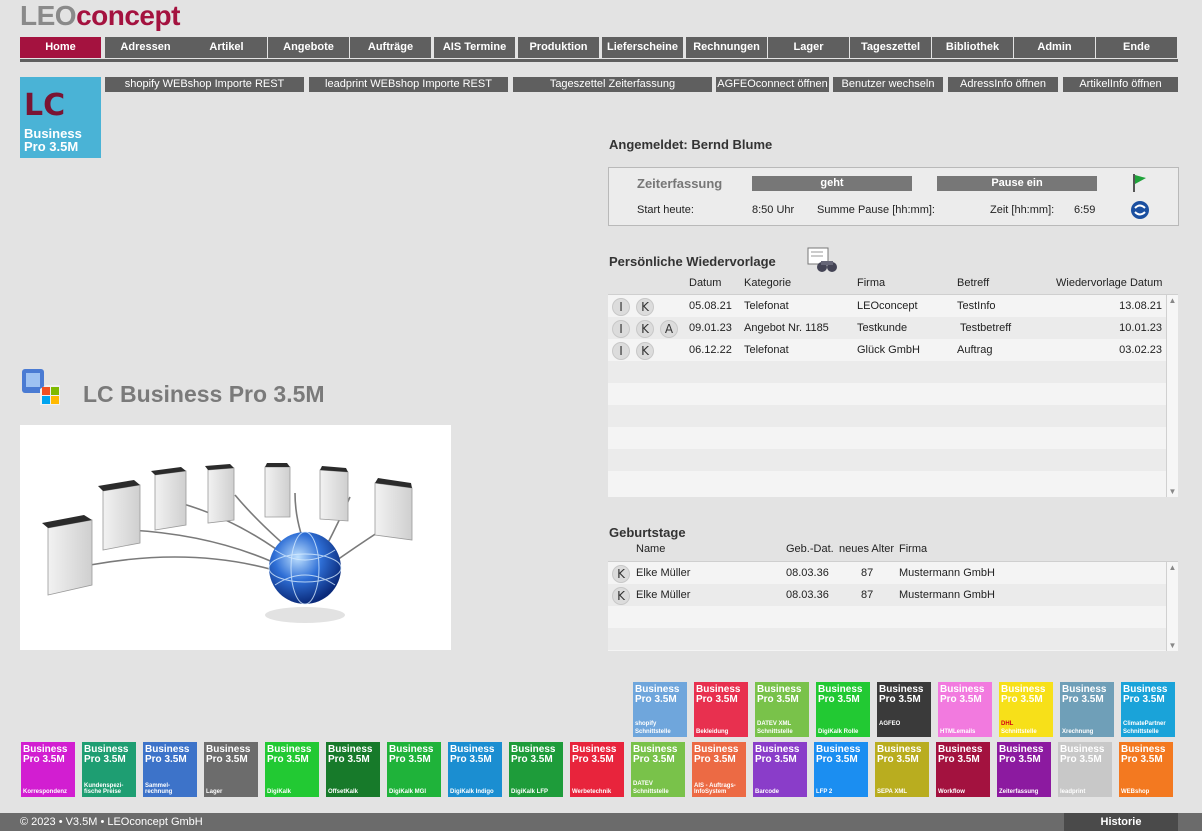  What do you see at coordinates (1026, 709) in the screenshot?
I see `module-tile-schnittstelle: Business Pro 3.5M DHL Schnittstelle` at bounding box center [1026, 709].